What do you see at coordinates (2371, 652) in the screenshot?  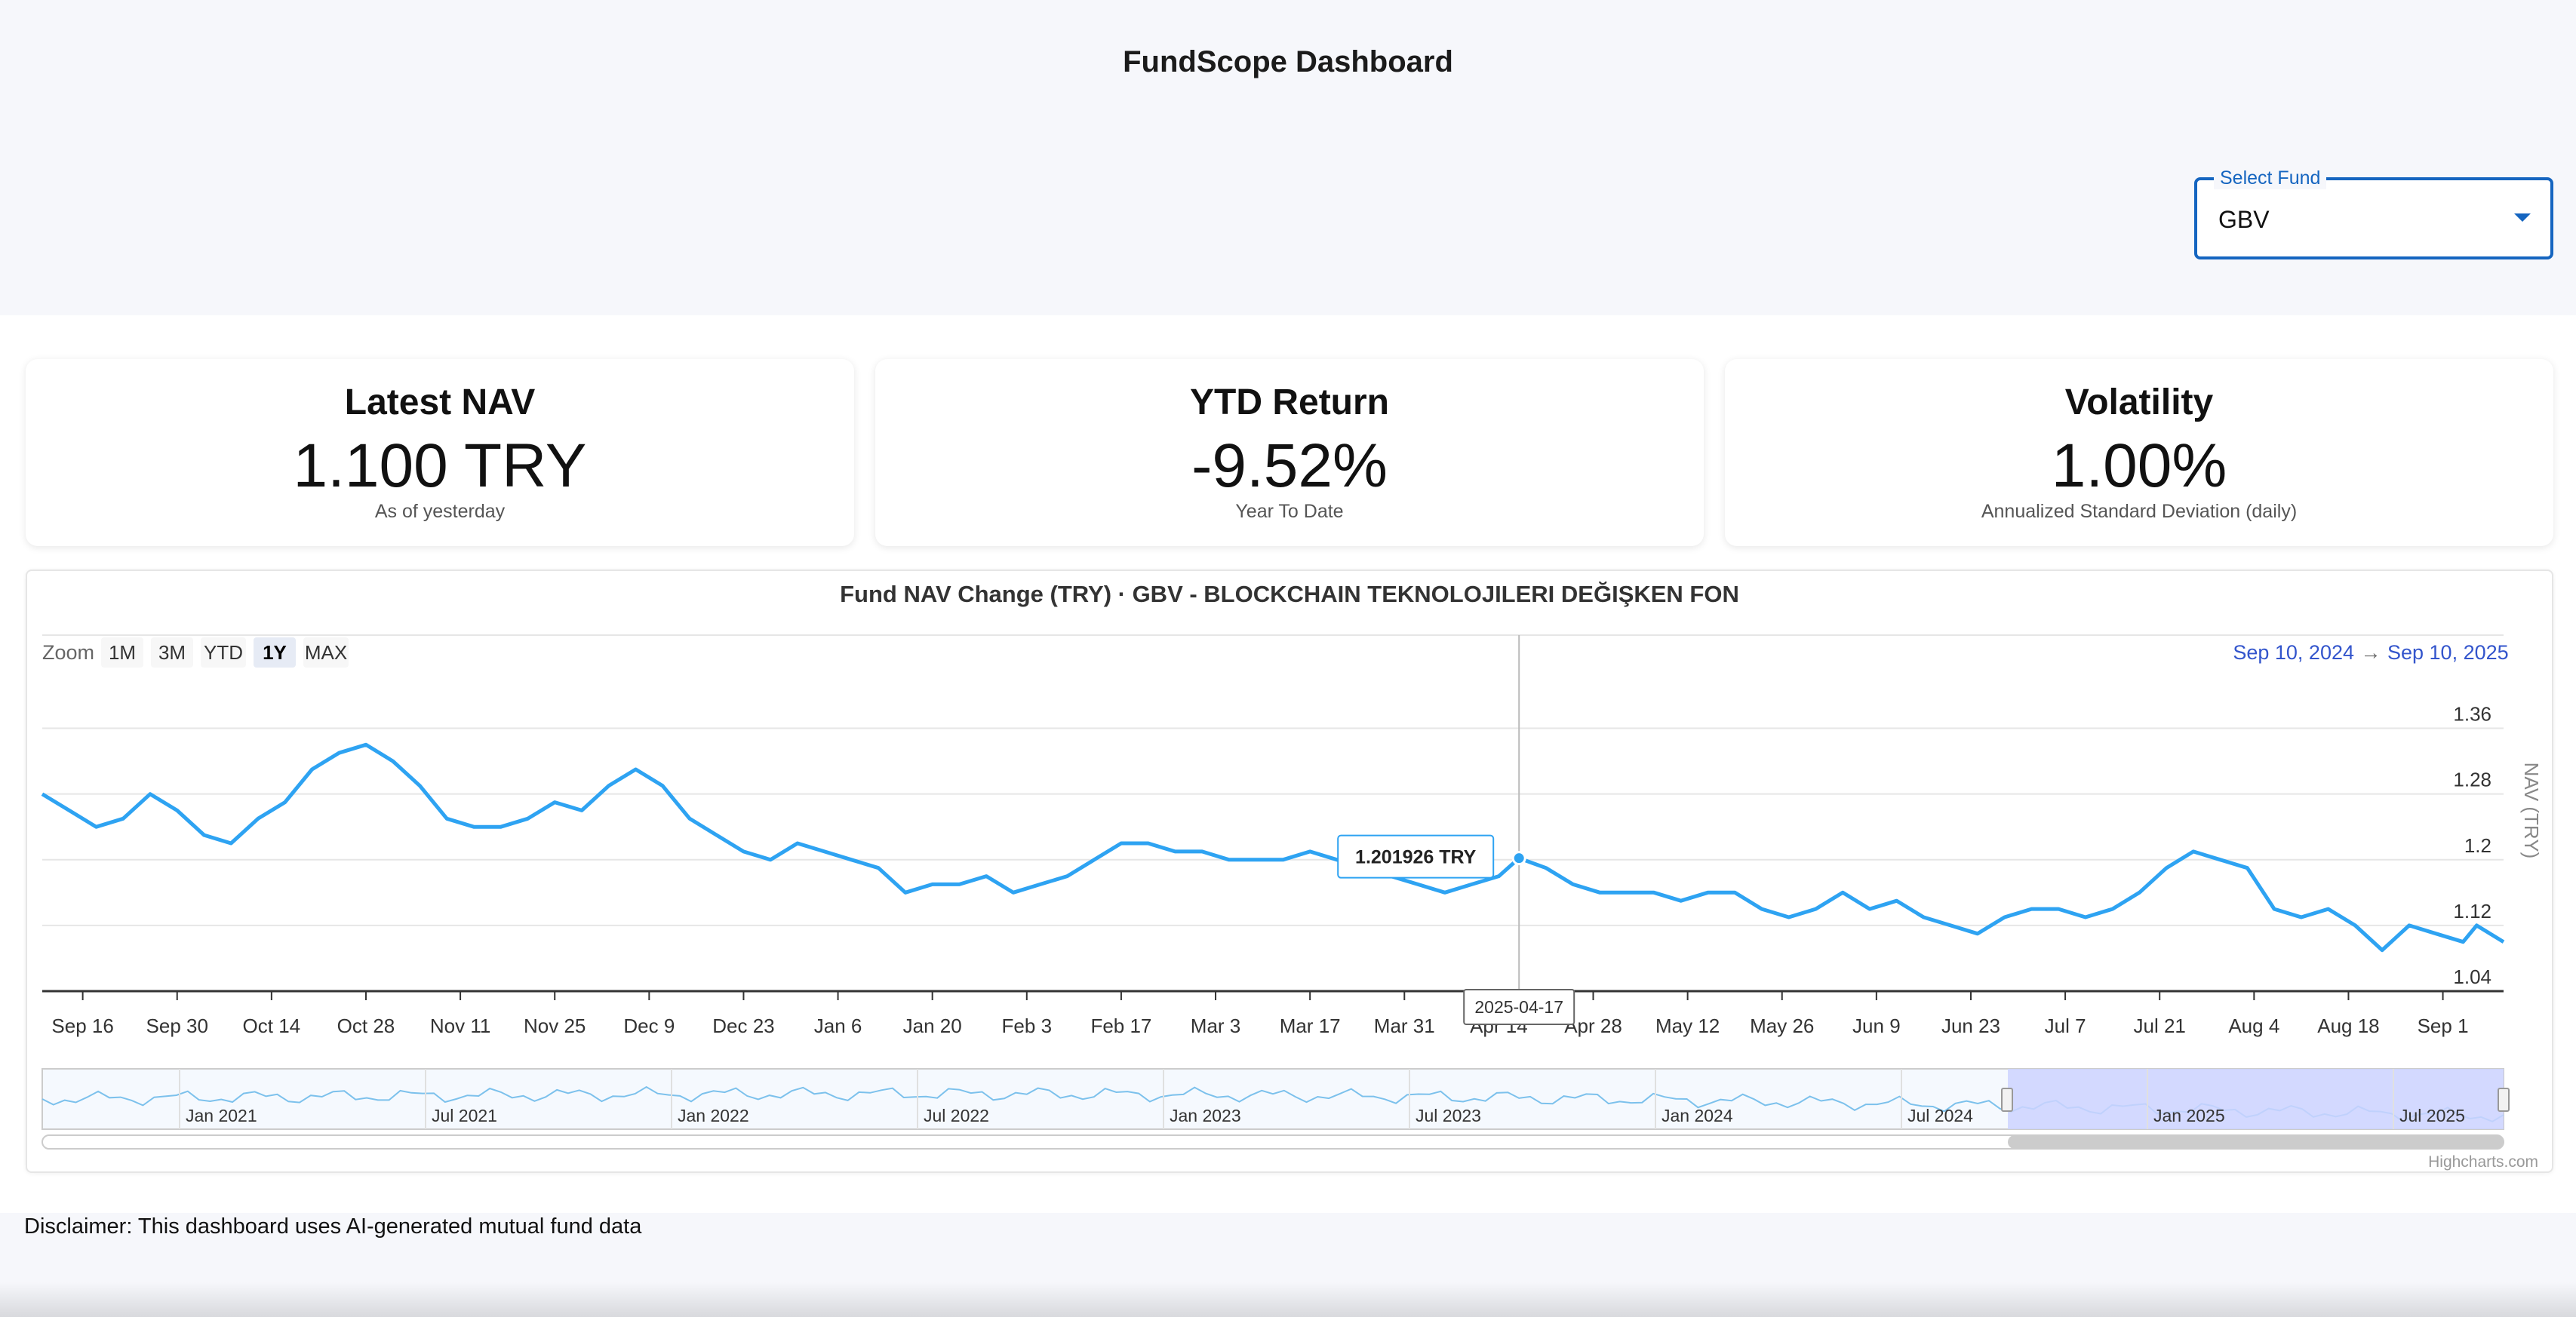 I see `range-arrow-icon: →` at bounding box center [2371, 652].